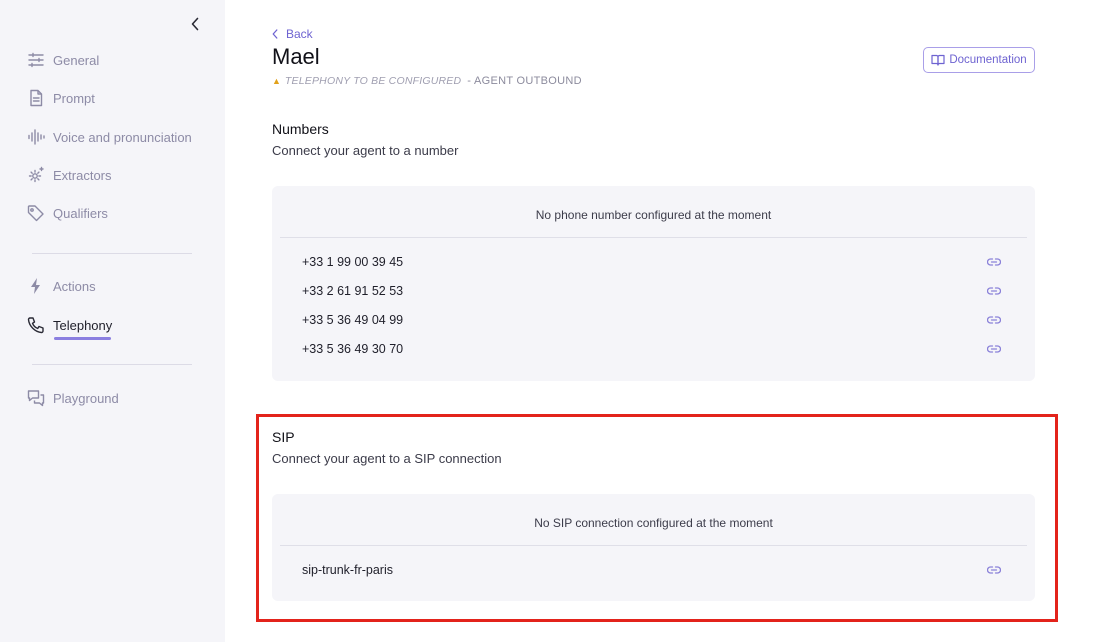  Describe the element at coordinates (36, 213) in the screenshot. I see `tag-icon` at that location.